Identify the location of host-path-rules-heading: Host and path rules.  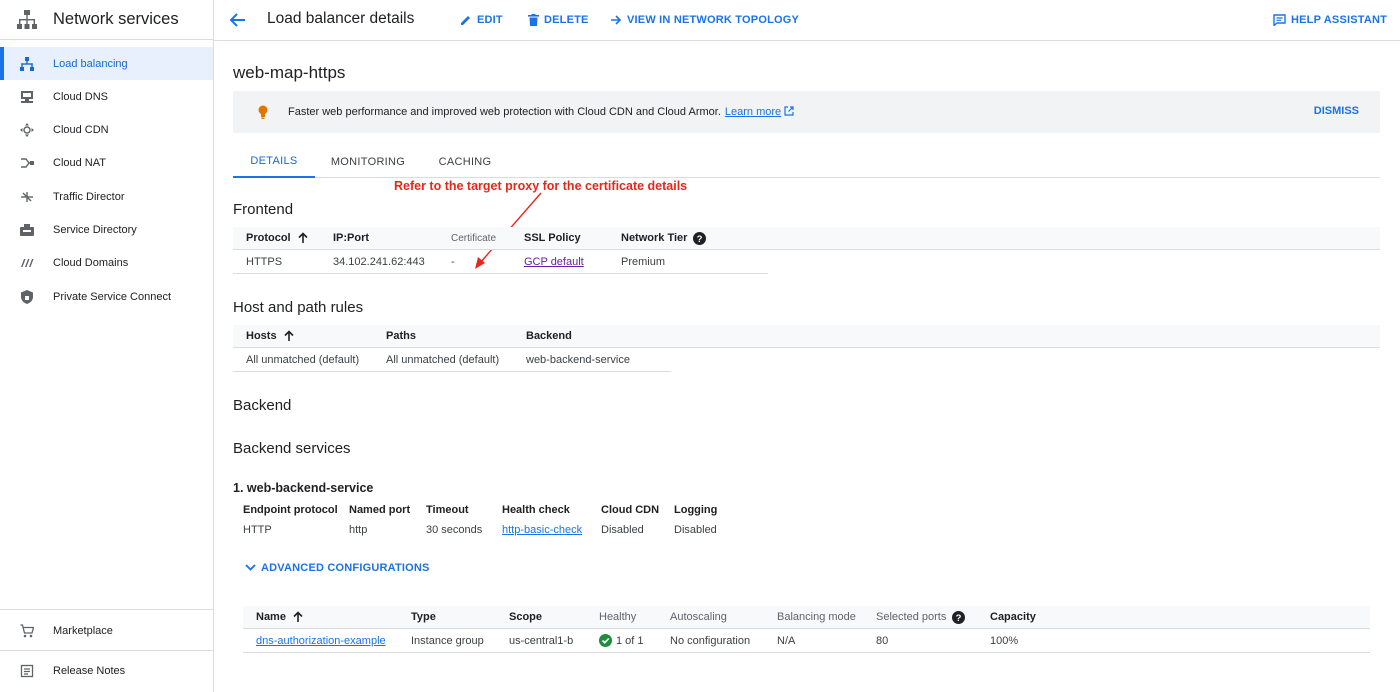
(298, 307).